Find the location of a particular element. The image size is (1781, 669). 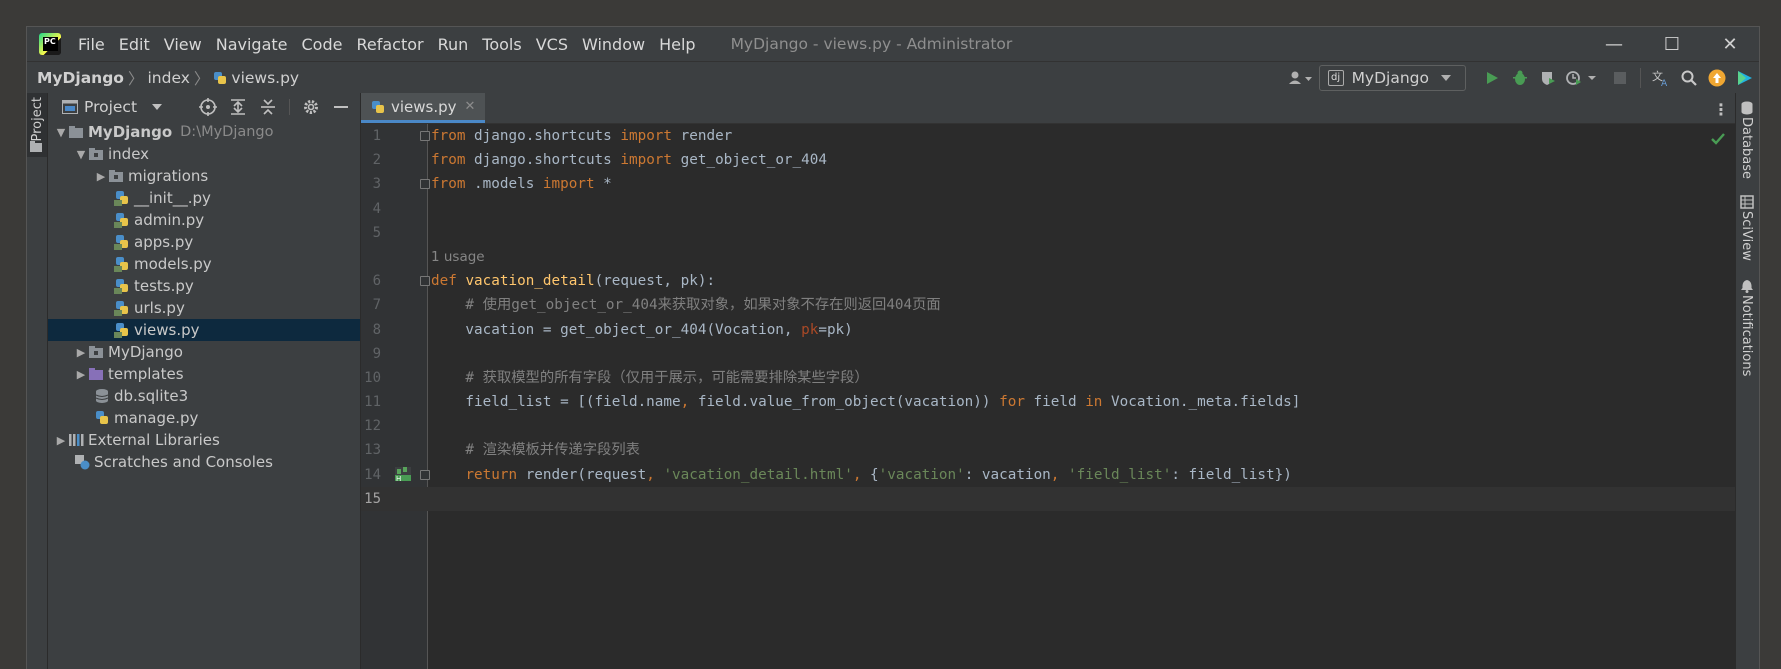

debug-button is located at coordinates (1520, 78).